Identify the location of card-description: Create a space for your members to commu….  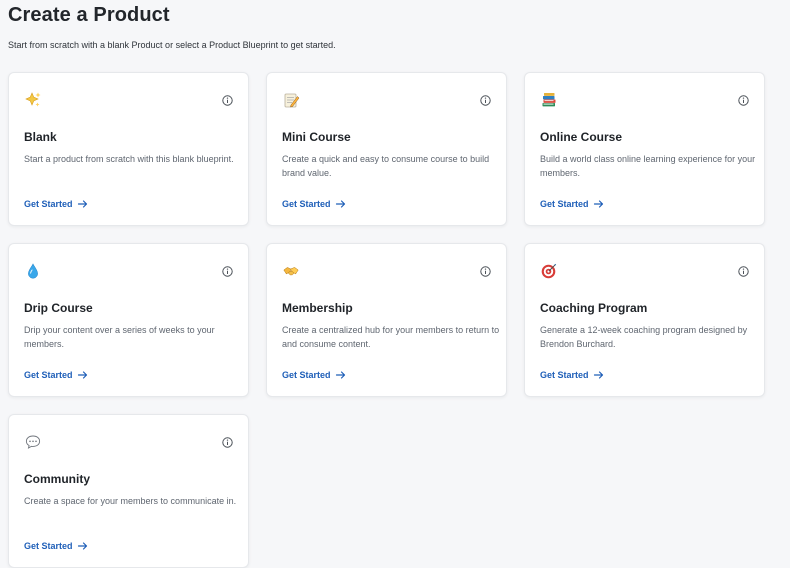
(130, 501).